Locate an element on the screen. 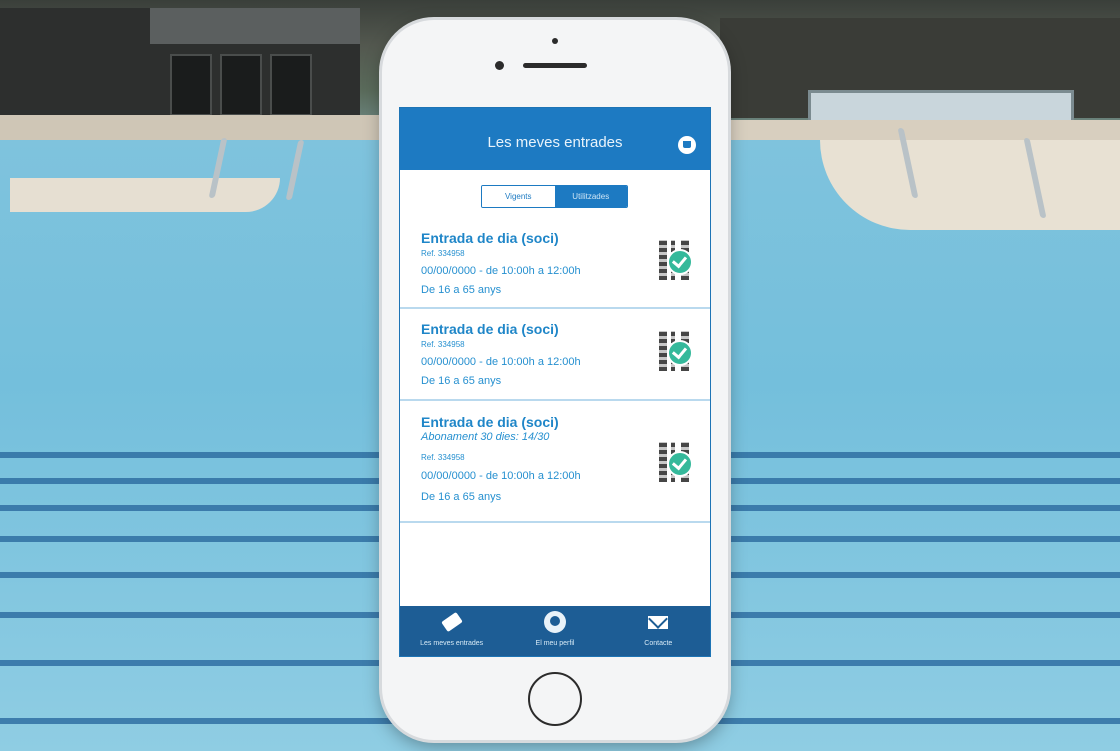  app-header: Les meves entrades is located at coordinates (555, 139).